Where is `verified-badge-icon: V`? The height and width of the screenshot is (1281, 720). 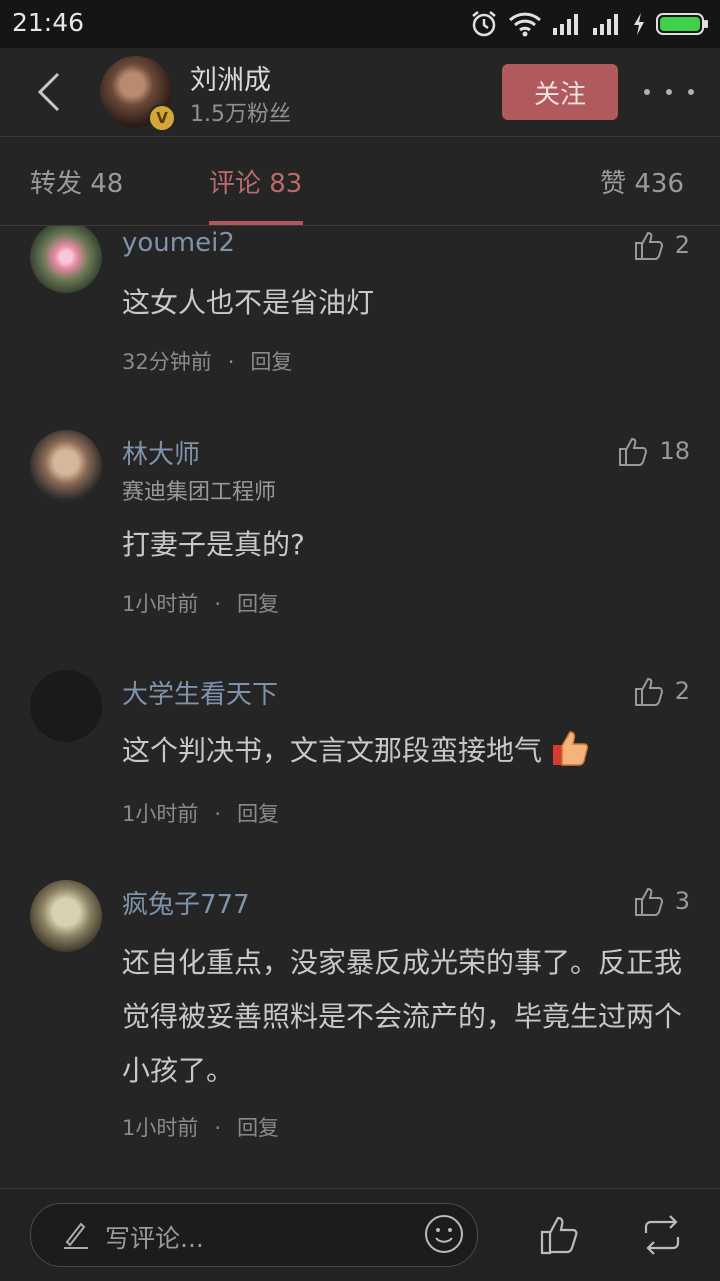 verified-badge-icon: V is located at coordinates (162, 118).